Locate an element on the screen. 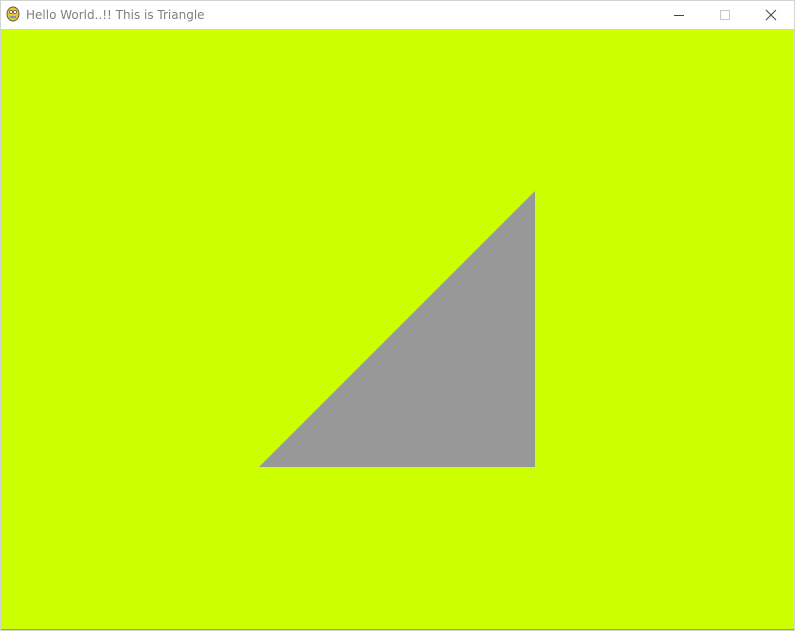 The image size is (795, 631). maximize-button is located at coordinates (725, 15).